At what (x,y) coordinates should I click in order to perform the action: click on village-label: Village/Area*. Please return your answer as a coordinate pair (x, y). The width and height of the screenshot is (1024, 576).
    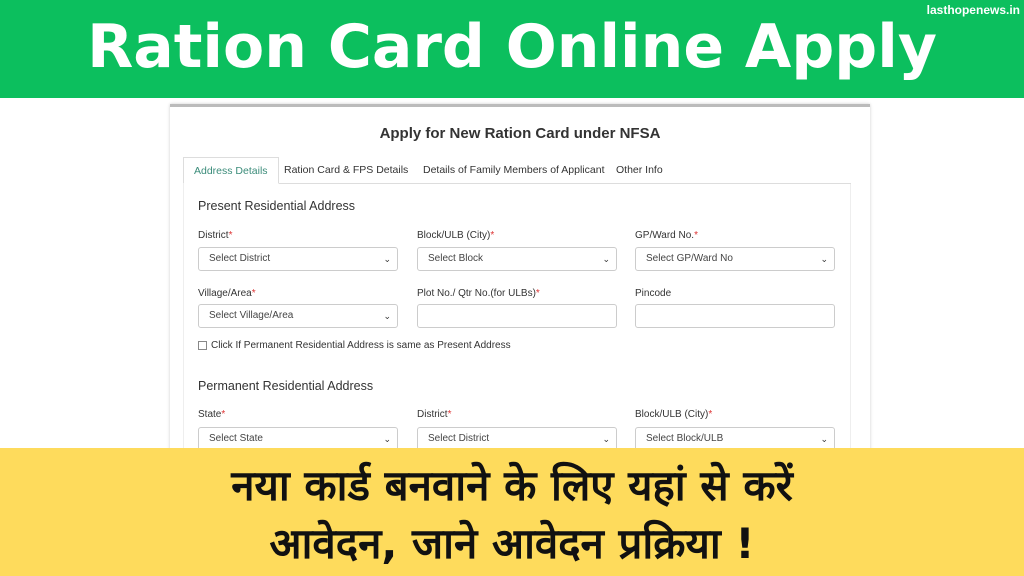
    Looking at the image, I should click on (227, 293).